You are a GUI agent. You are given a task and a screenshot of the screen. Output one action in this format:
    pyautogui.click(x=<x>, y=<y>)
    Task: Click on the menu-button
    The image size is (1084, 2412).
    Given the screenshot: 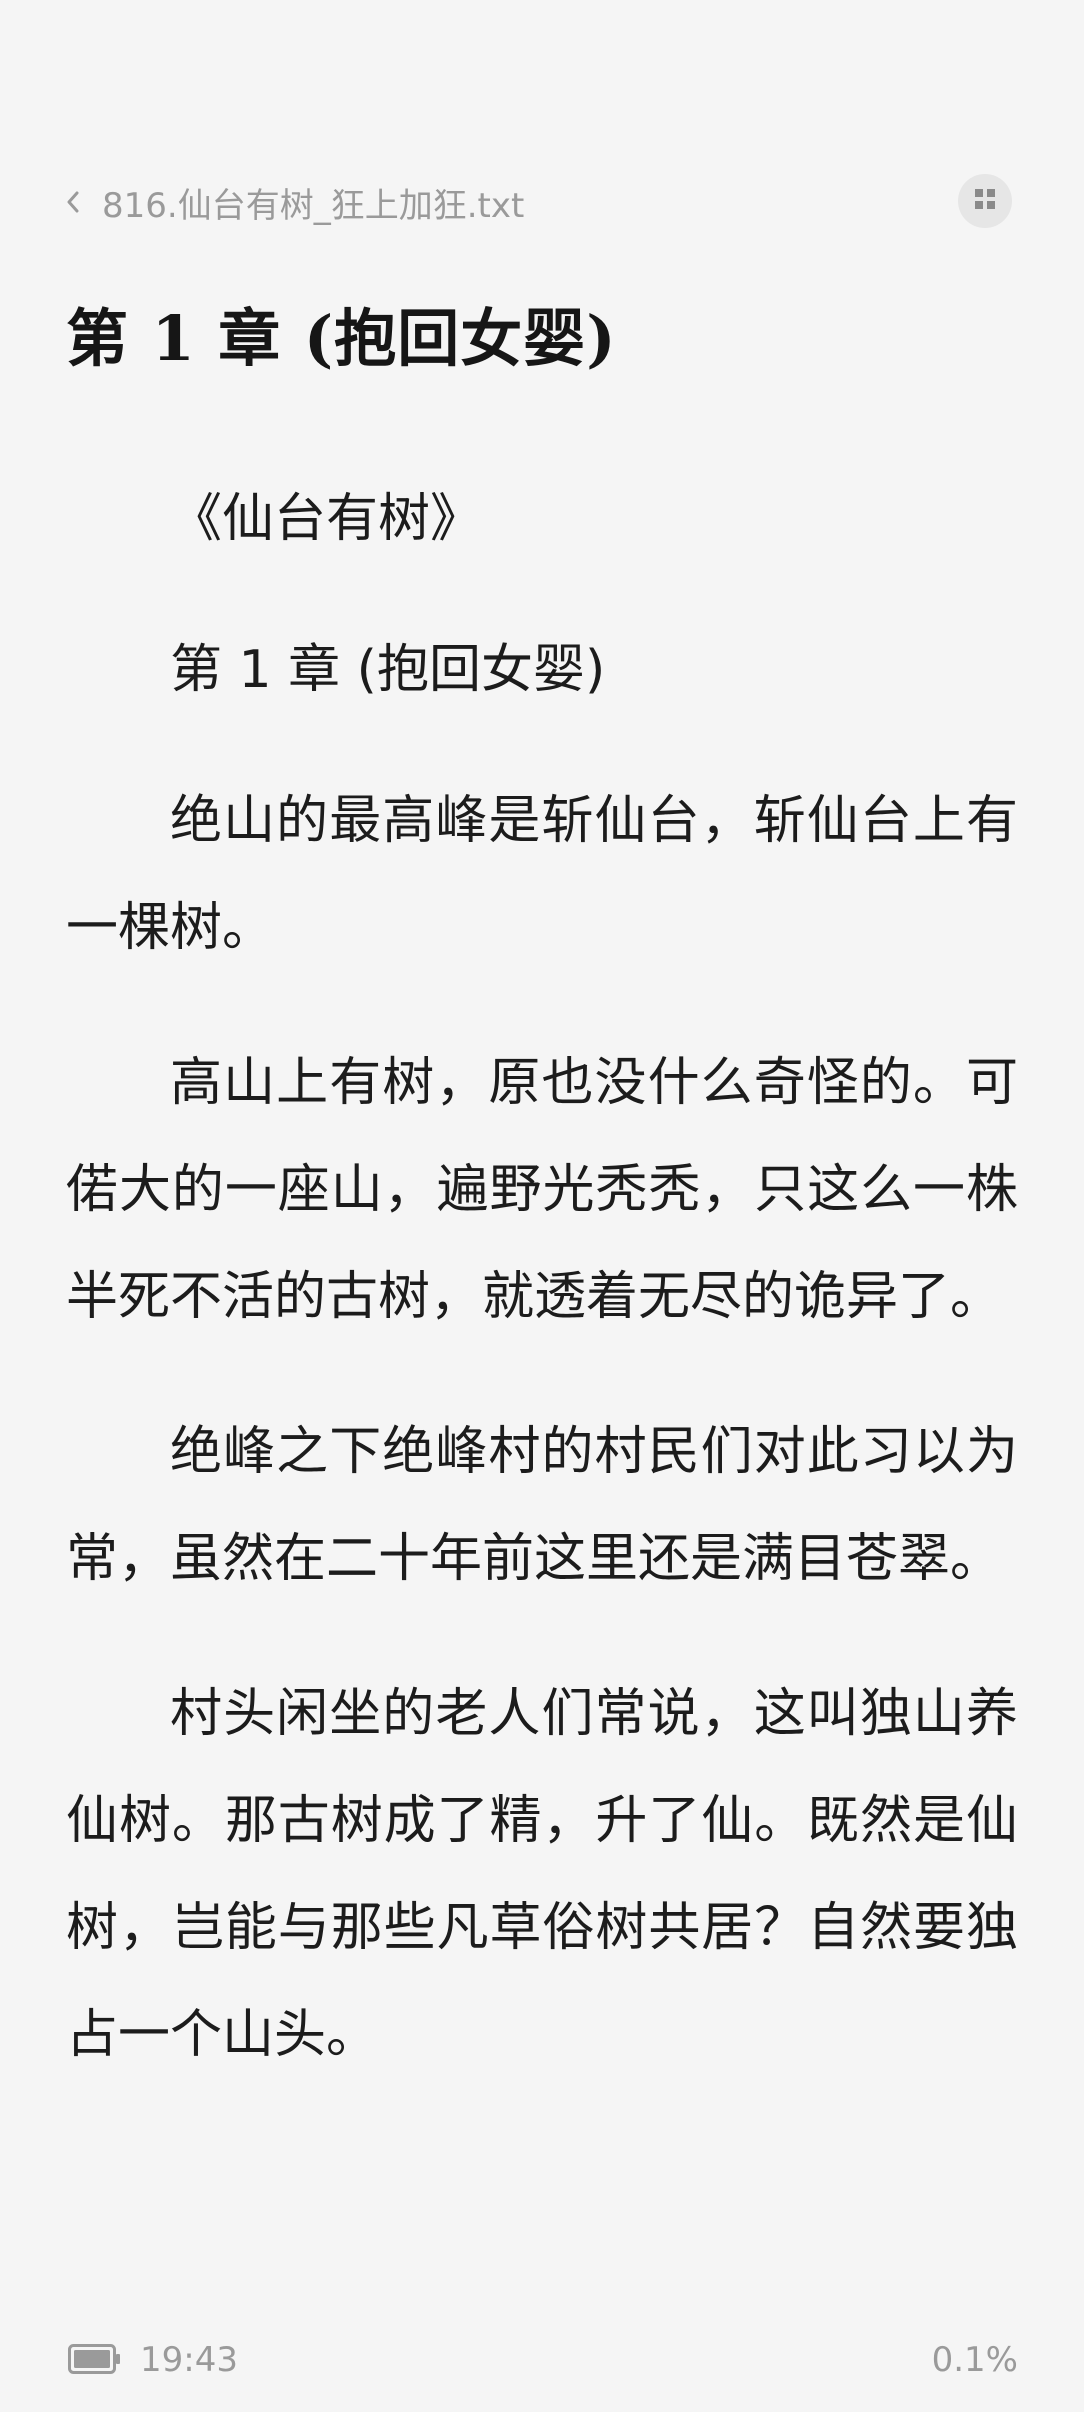 What is the action you would take?
    pyautogui.click(x=985, y=201)
    